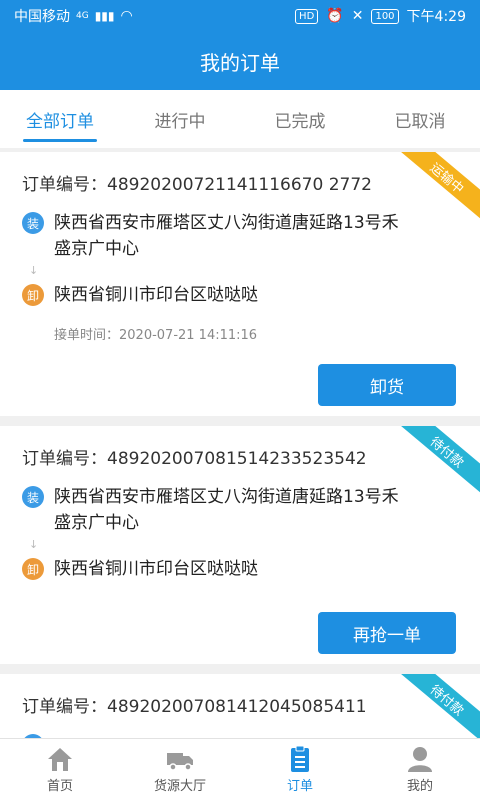 The image size is (480, 800). I want to click on grab-again-button: 再抢一单, so click(387, 633).